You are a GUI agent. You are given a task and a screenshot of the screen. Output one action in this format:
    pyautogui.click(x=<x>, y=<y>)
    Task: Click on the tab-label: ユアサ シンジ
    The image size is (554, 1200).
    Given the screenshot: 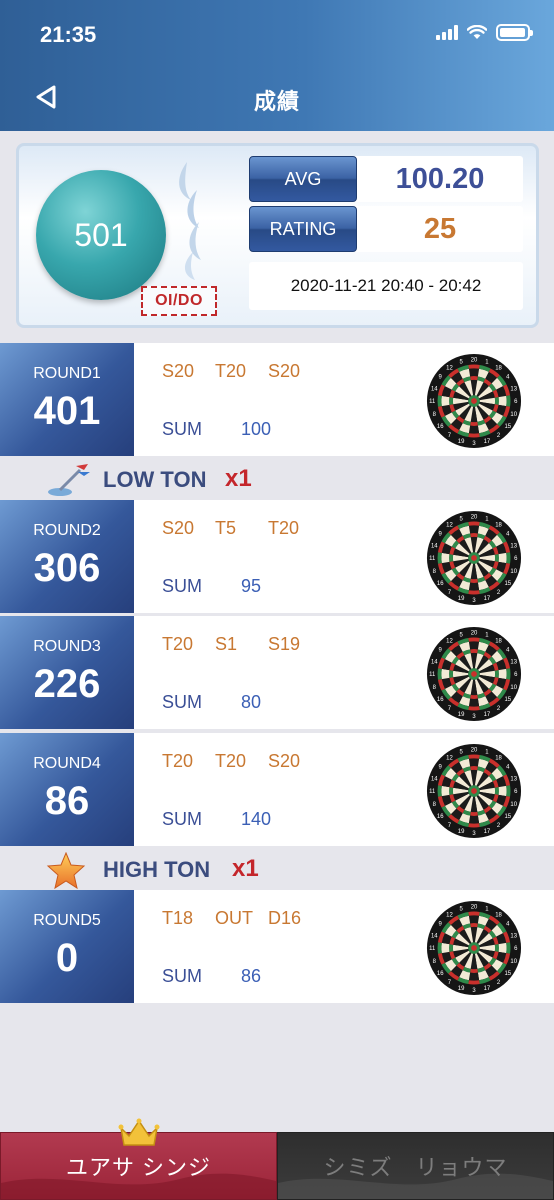 What is the action you would take?
    pyautogui.click(x=138, y=1167)
    